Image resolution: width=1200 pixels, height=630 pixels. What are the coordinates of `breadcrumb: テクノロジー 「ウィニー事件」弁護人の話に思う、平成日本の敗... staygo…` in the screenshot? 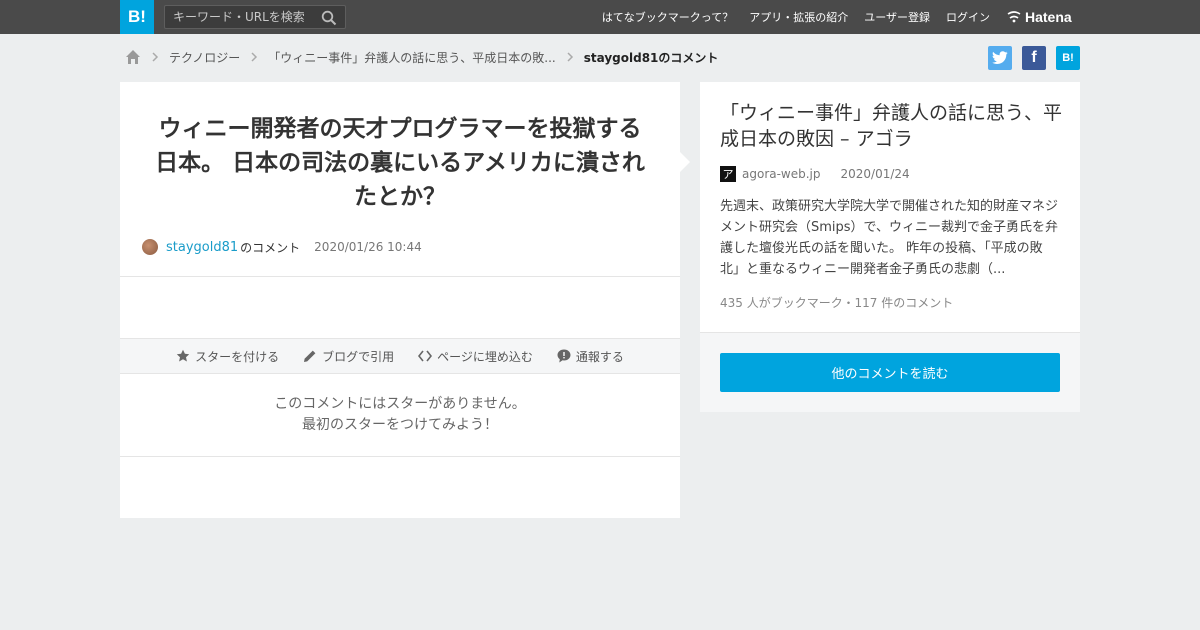 It's located at (421, 57).